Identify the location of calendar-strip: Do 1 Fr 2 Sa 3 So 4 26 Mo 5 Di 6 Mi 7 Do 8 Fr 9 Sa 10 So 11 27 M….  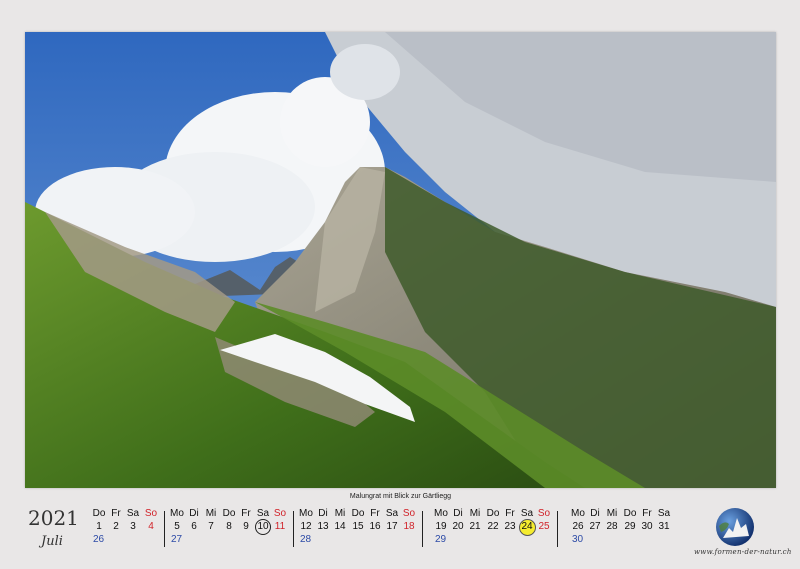
(400, 528).